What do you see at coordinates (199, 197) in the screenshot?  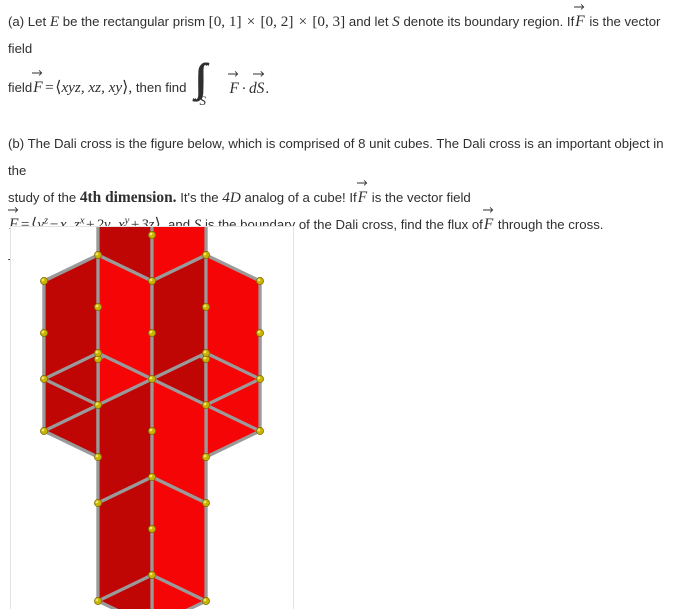 I see `part-b-text-2-mid: It's the` at bounding box center [199, 197].